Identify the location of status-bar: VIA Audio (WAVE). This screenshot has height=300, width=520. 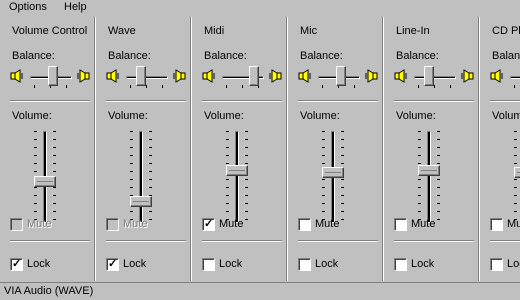
(260, 291).